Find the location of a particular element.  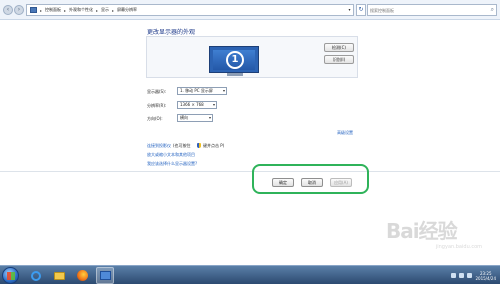

monitor-icon: 1 is located at coordinates (234, 59).